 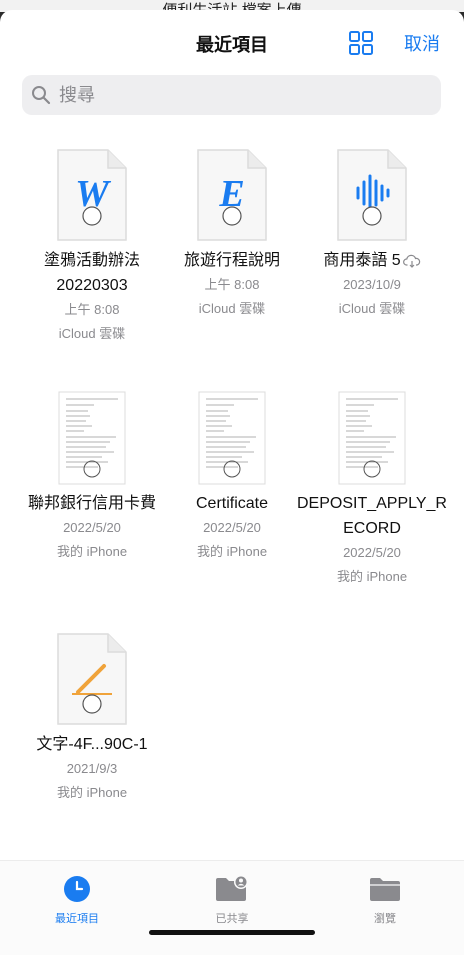 I want to click on shared-folder-icon, so click(x=232, y=888).